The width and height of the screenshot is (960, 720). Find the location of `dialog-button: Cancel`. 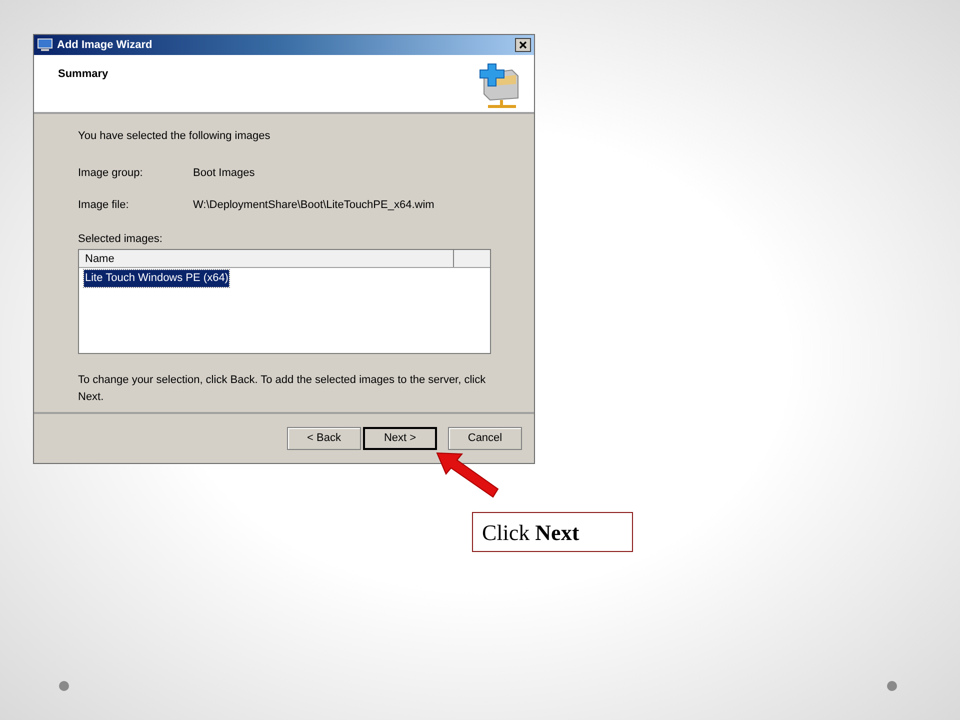

dialog-button: Cancel is located at coordinates (485, 438).